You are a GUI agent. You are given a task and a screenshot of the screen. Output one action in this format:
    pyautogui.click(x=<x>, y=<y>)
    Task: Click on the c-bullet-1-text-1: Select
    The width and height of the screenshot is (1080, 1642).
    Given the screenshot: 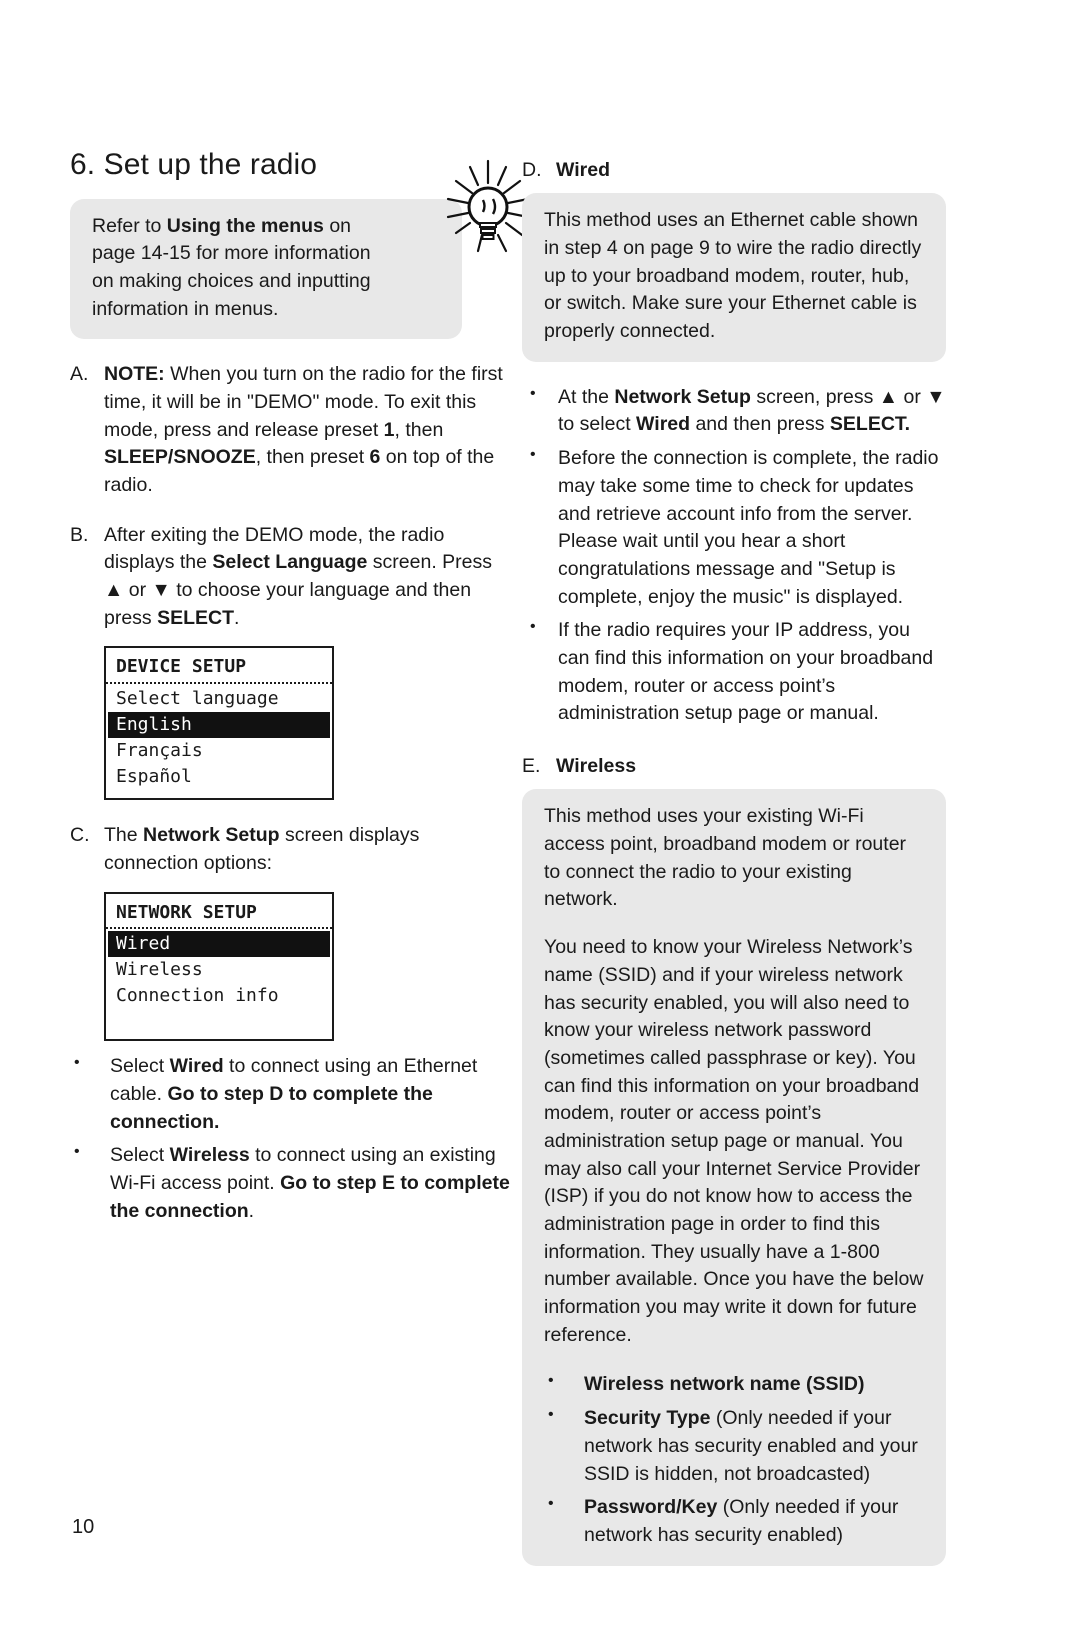 What is the action you would take?
    pyautogui.click(x=140, y=1066)
    